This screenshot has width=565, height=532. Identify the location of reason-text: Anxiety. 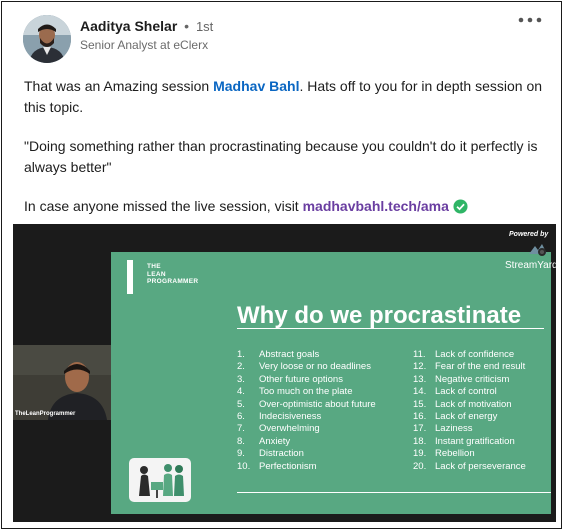
(275, 441).